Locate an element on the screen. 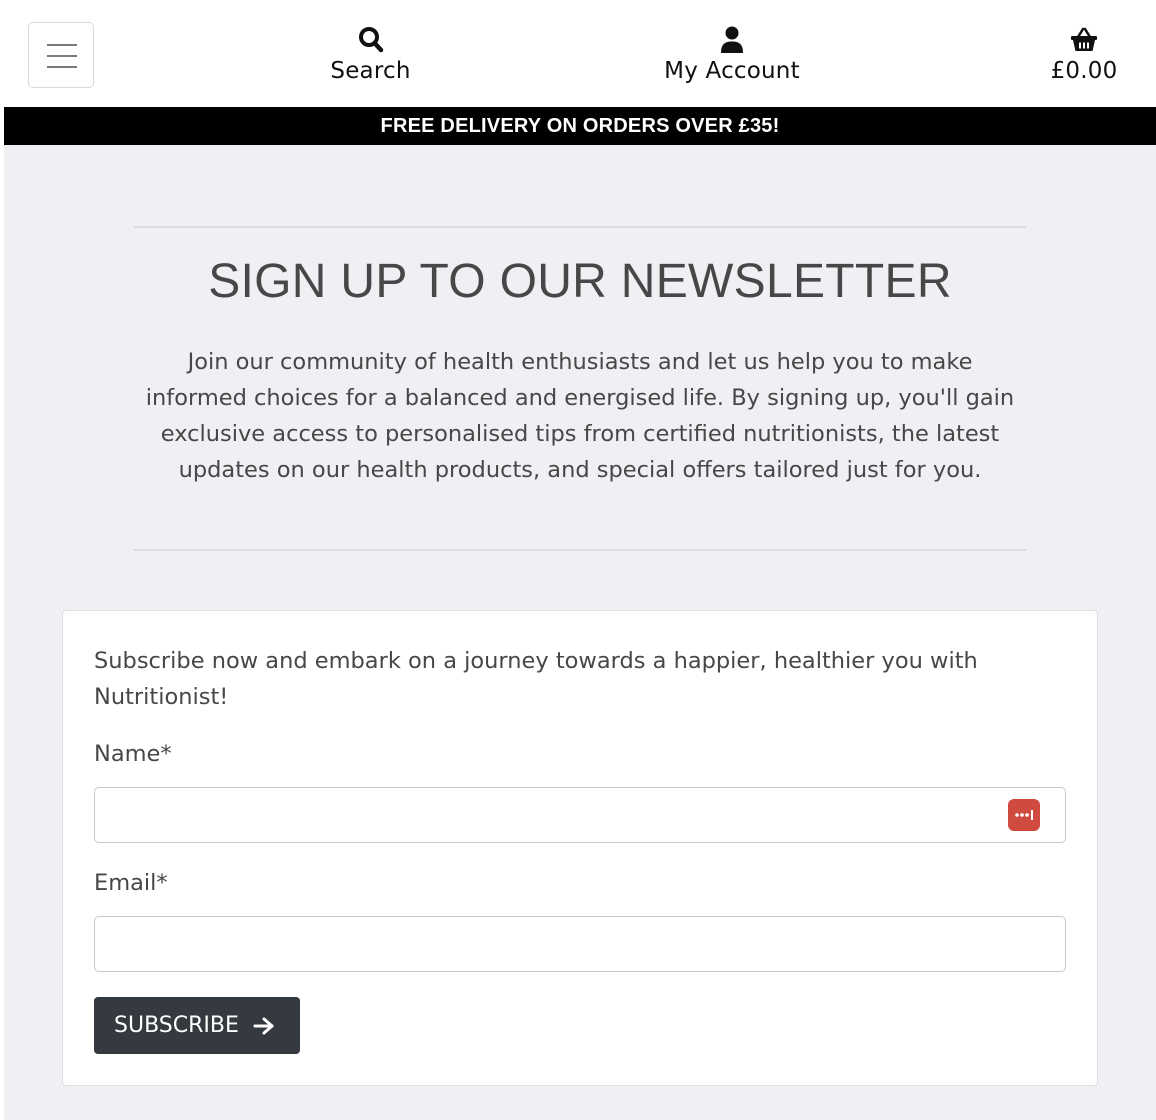 The height and width of the screenshot is (1120, 1156). free-delivery-banner: FREE DELIVERY ON ORDERS OVER £35! is located at coordinates (580, 126).